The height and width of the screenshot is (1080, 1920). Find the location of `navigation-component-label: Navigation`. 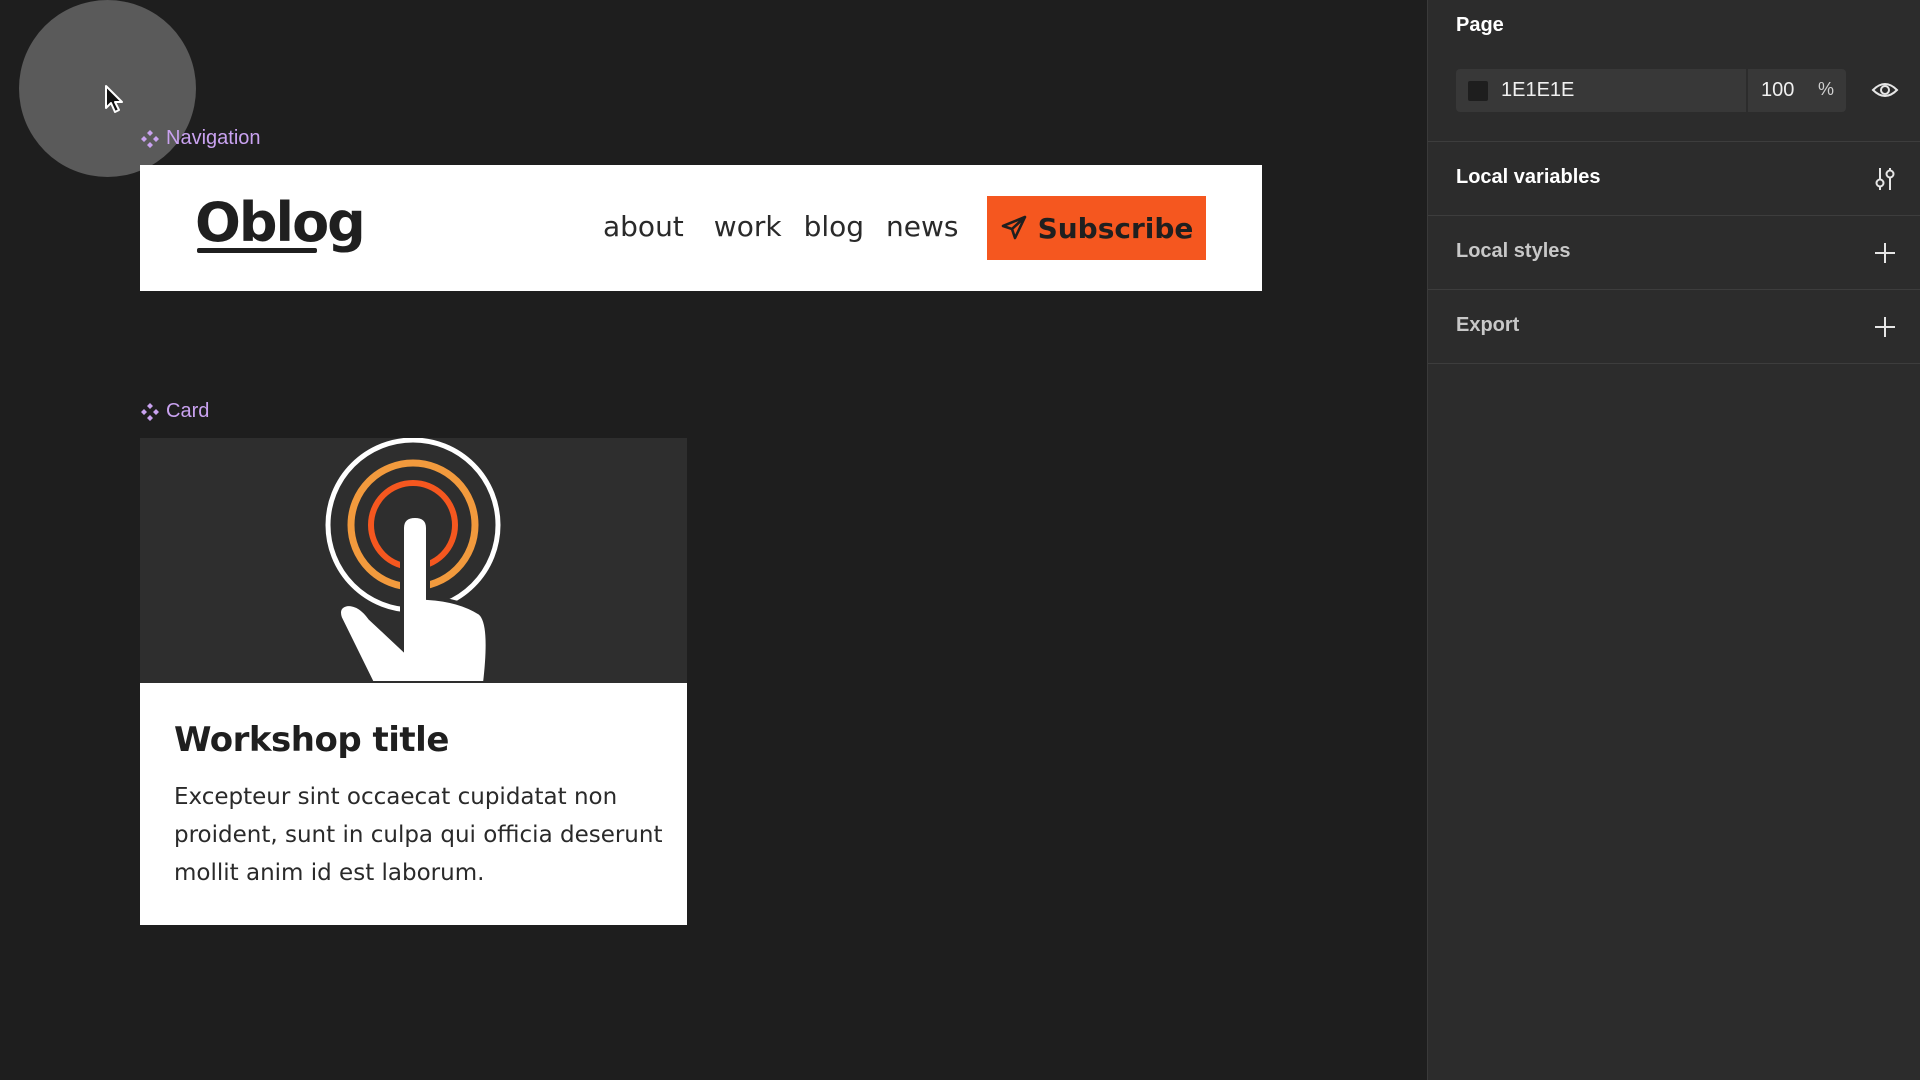

navigation-component-label: Navigation is located at coordinates (200, 138).